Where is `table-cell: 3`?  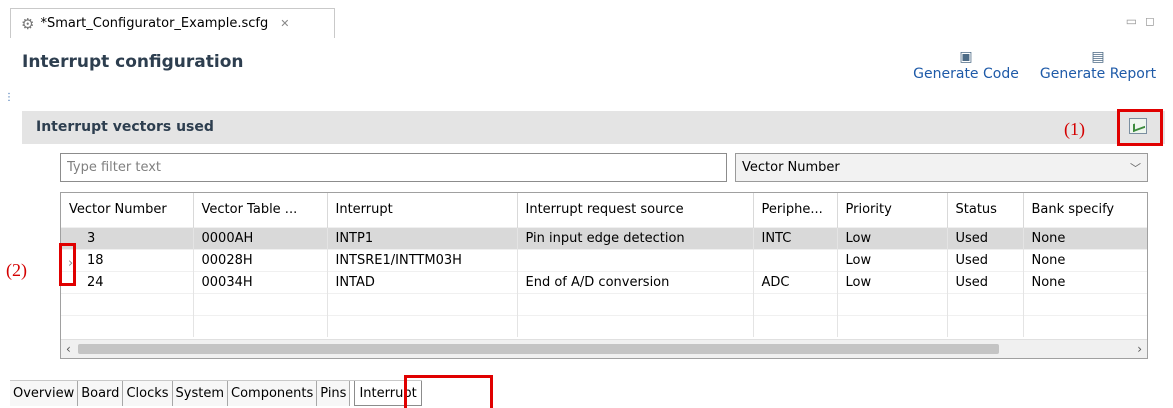 table-cell: 3 is located at coordinates (127, 237).